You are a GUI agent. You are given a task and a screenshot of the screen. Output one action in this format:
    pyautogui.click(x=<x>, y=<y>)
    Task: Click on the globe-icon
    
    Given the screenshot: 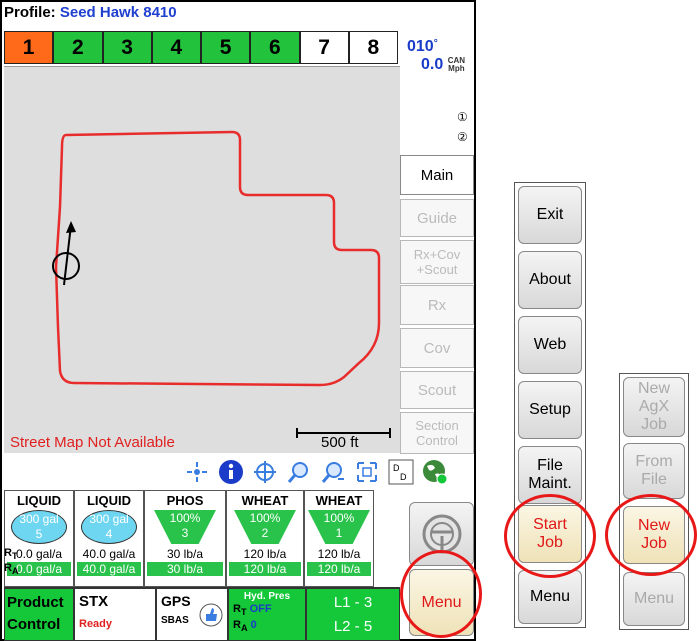 What is the action you would take?
    pyautogui.click(x=435, y=472)
    